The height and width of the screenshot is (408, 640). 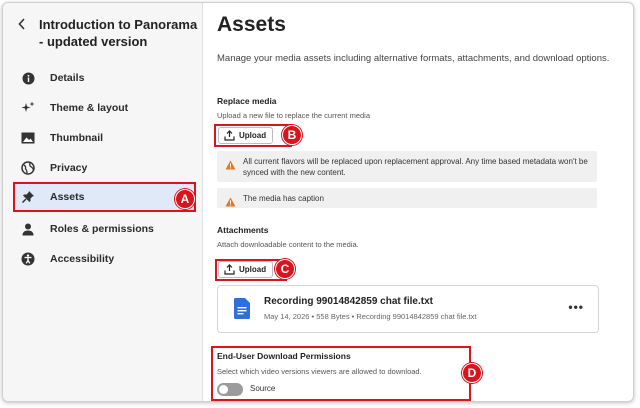 I want to click on pin-icon, so click(x=28, y=197).